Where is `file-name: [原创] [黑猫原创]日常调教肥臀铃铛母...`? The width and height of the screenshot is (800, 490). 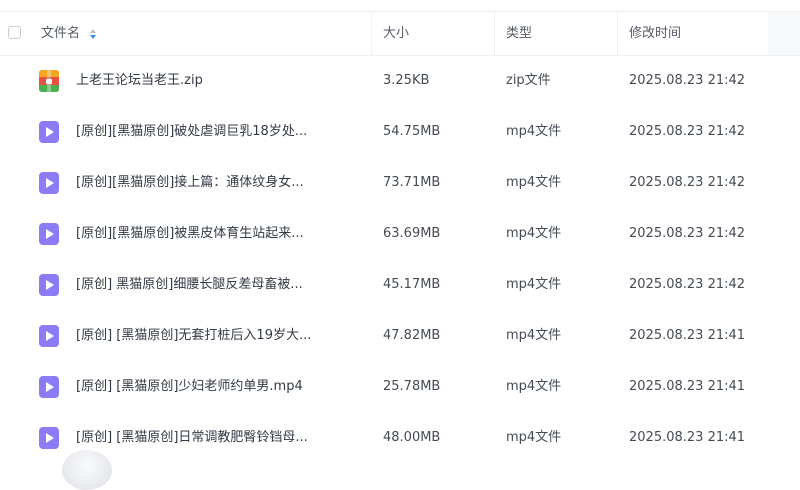 file-name: [原创] [黑猫原创]日常调教肥臀铃铛母... is located at coordinates (192, 437).